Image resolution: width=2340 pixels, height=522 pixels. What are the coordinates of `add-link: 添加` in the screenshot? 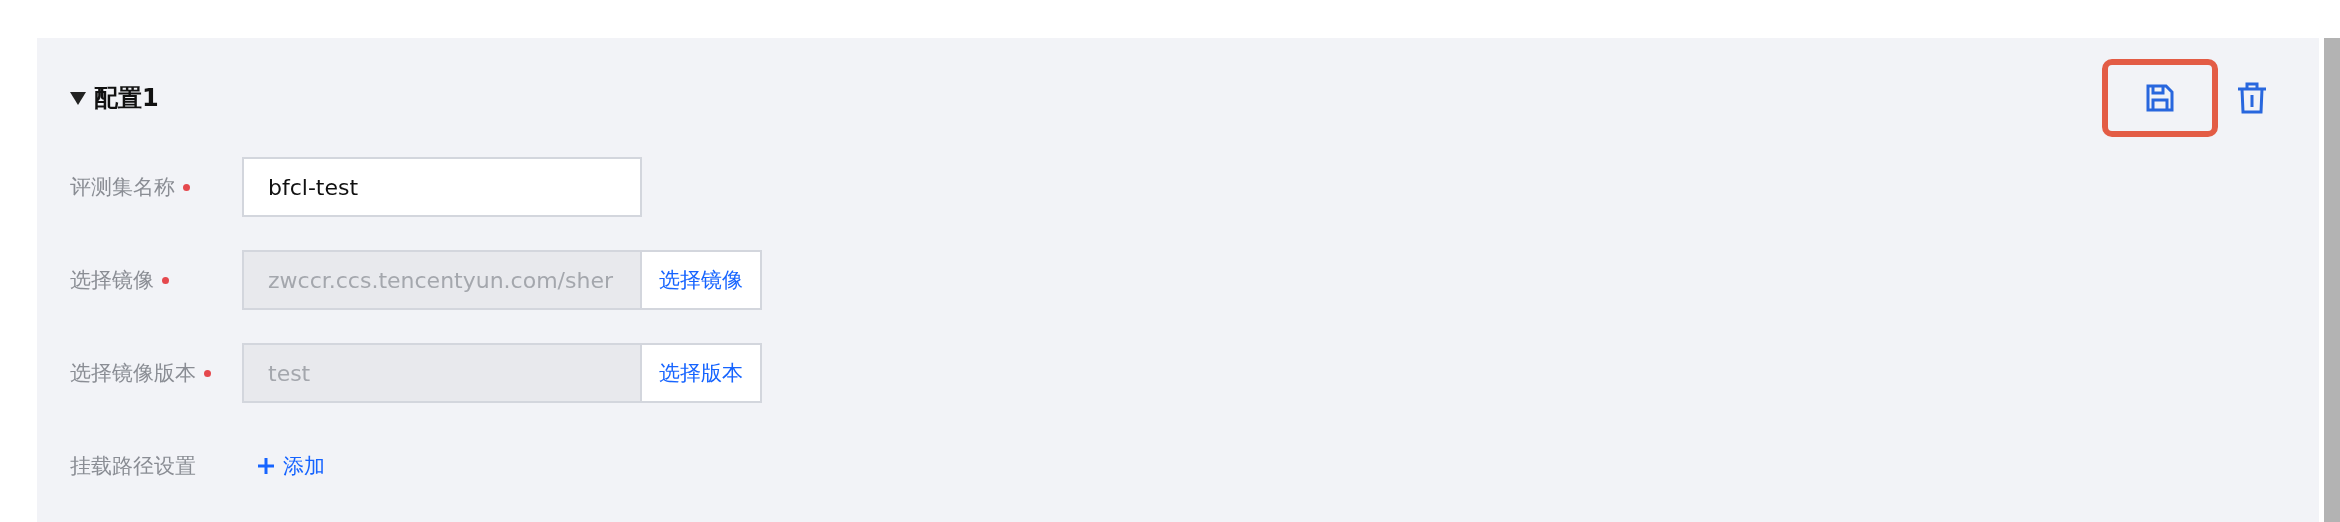 It's located at (291, 466).